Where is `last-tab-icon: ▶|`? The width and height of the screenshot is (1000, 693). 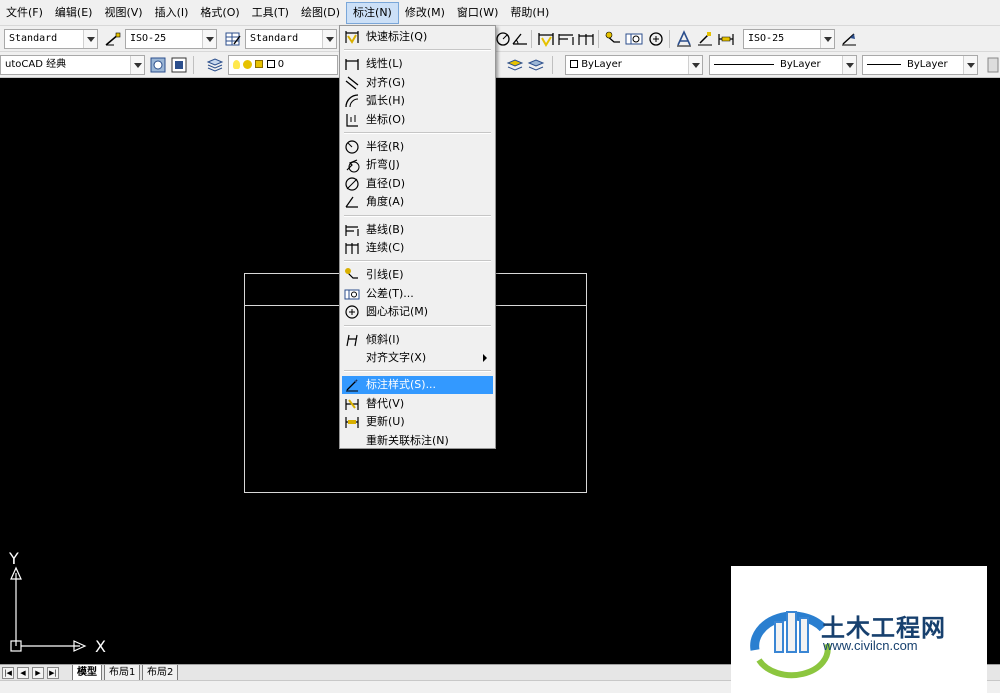
last-tab-icon: ▶| is located at coordinates (53, 673).